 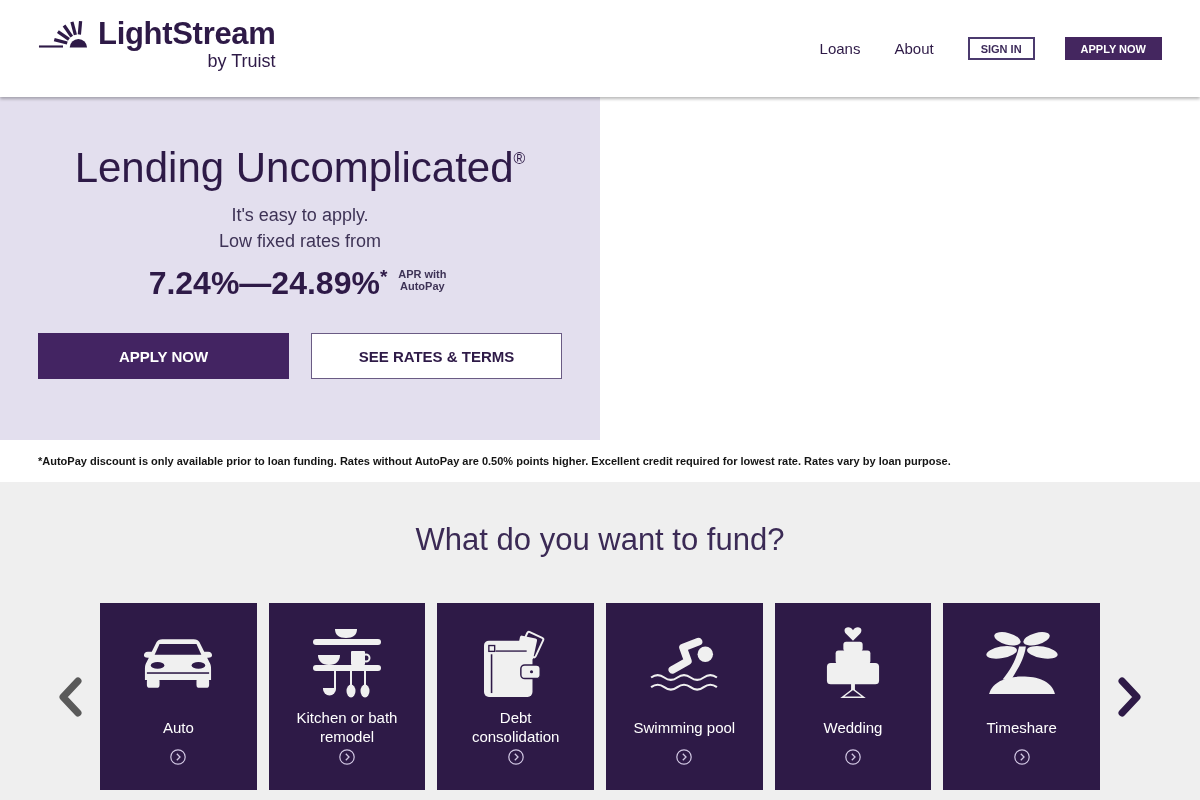 I want to click on category-tile: Kitchen or bath remodel, so click(x=347, y=696).